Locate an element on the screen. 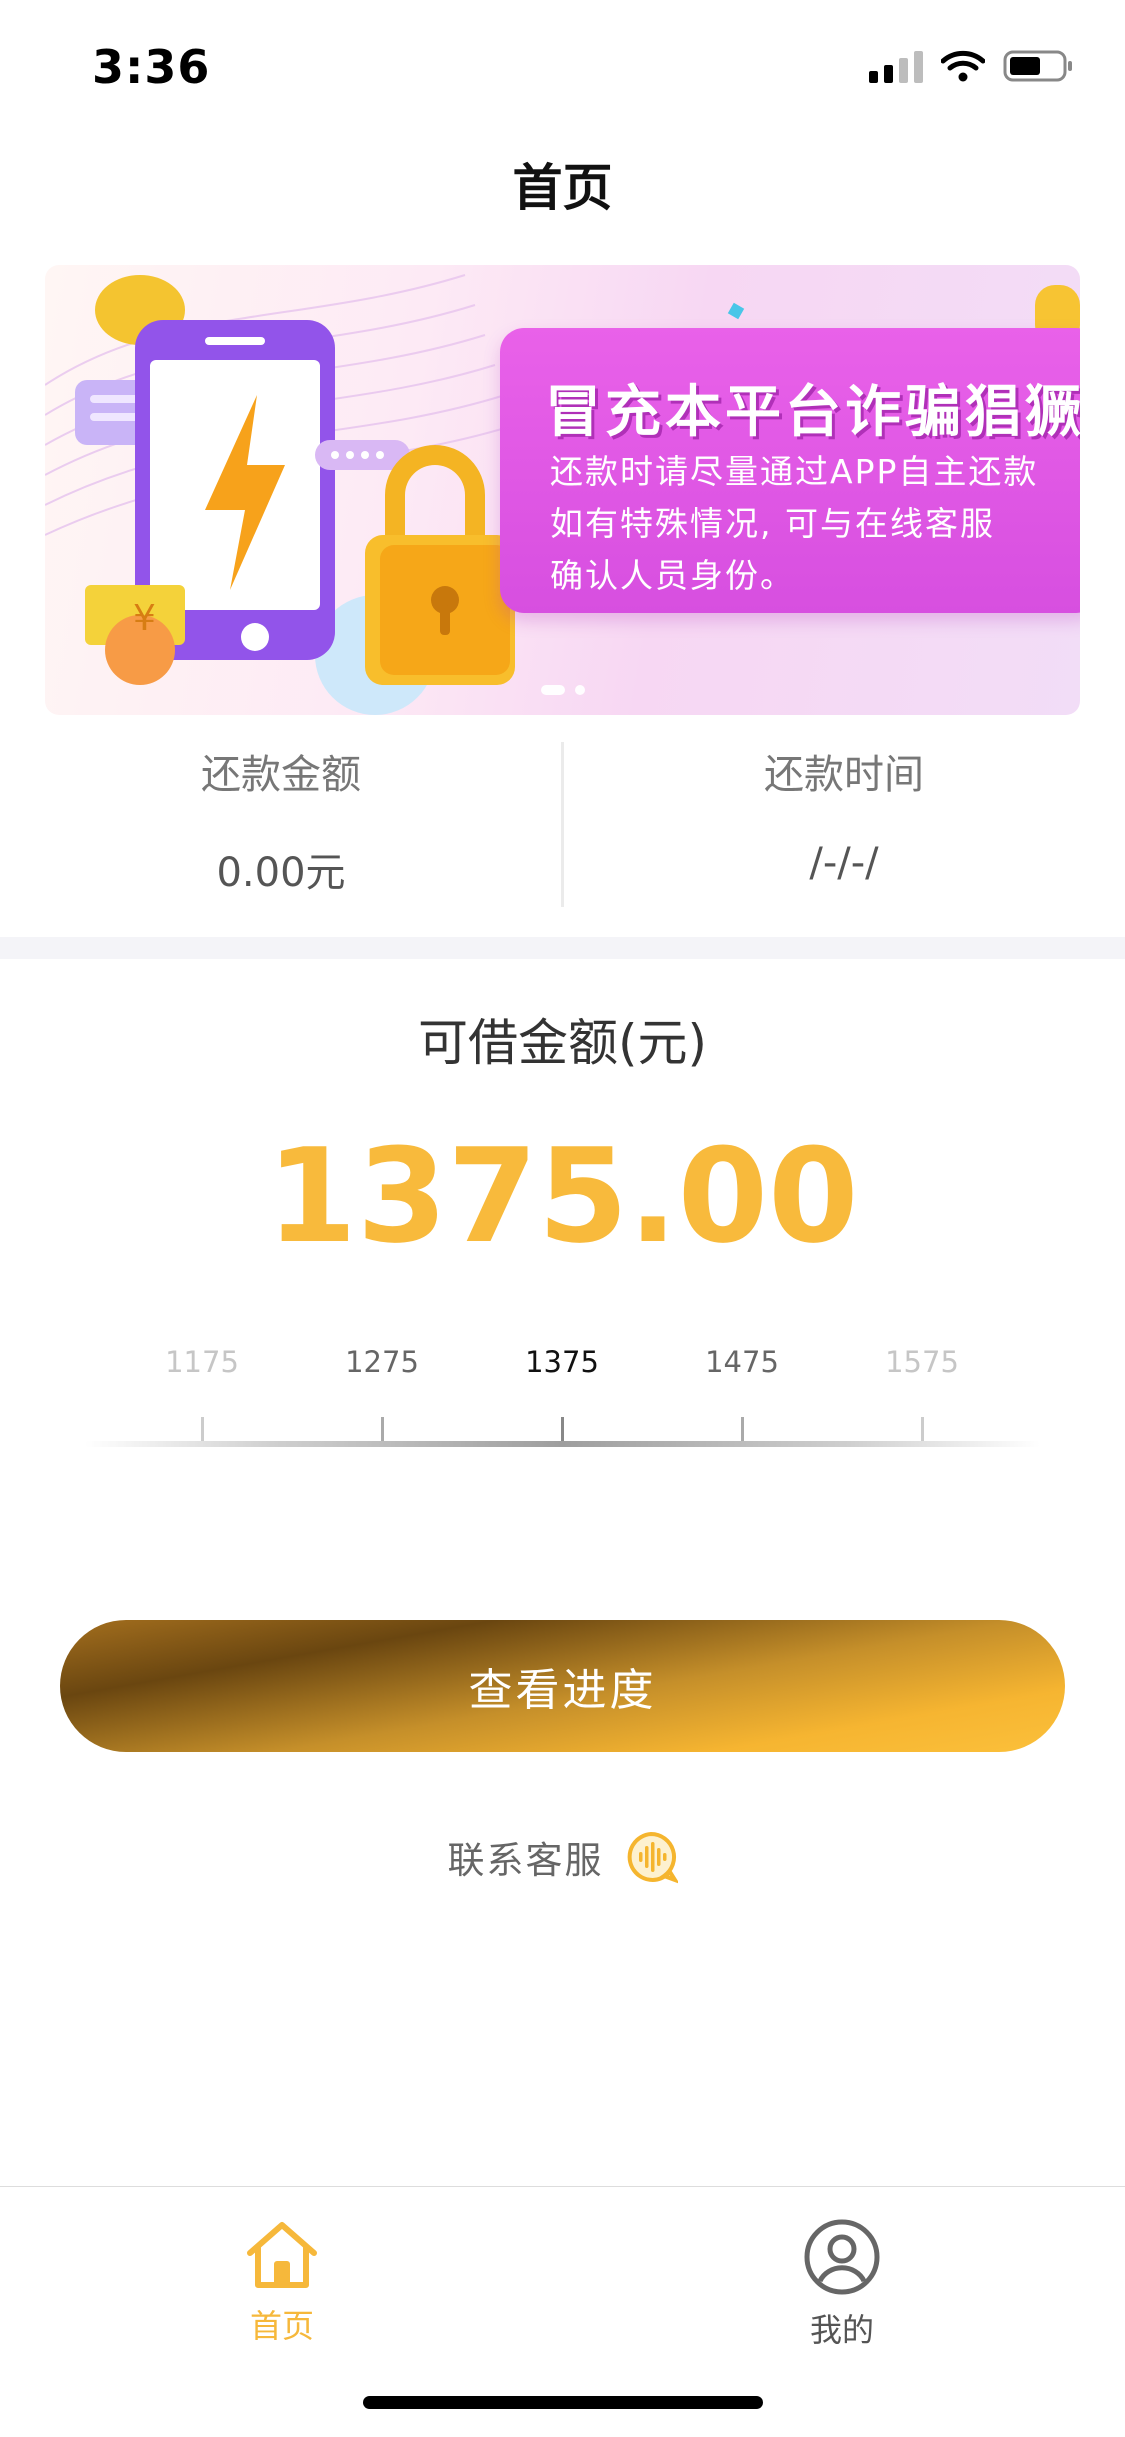 This screenshot has width=1125, height=2437. banner-pagination is located at coordinates (562, 690).